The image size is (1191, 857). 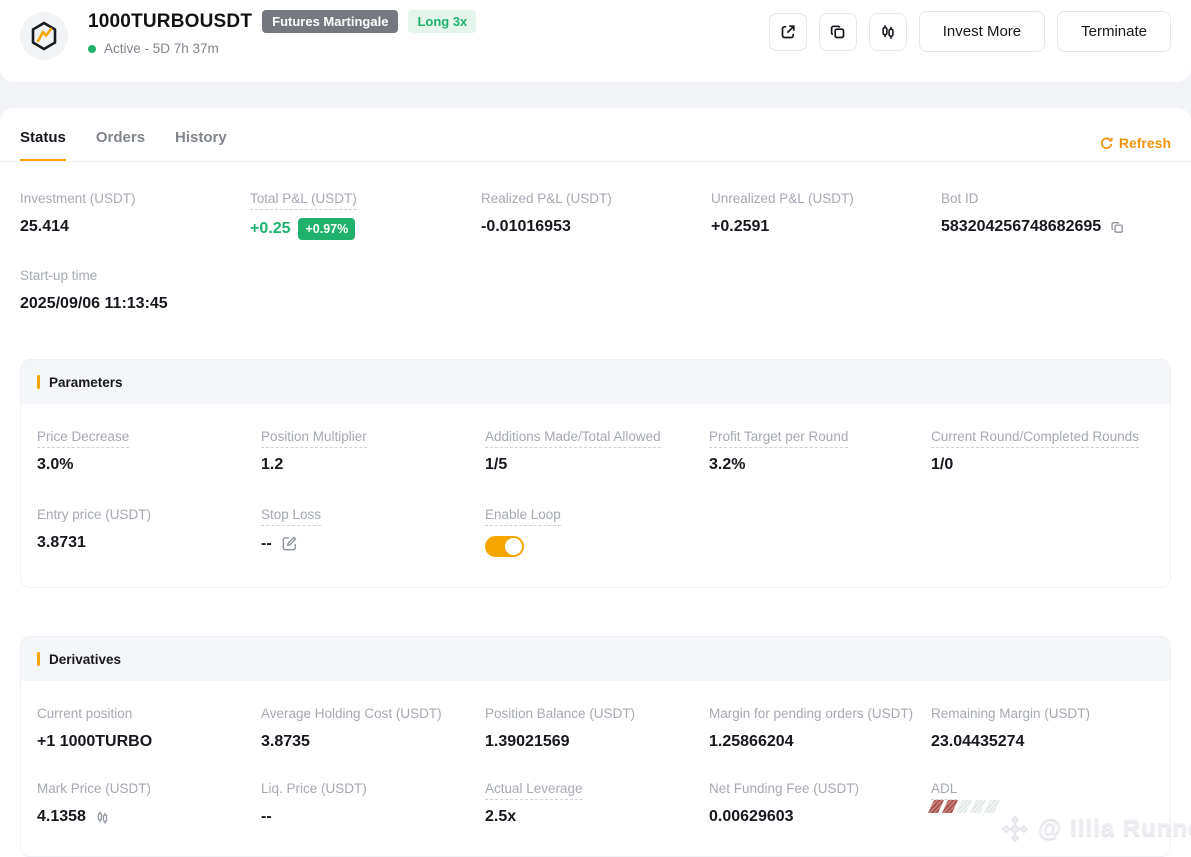 I want to click on bot-type-badge: Futures Martingale, so click(x=330, y=21).